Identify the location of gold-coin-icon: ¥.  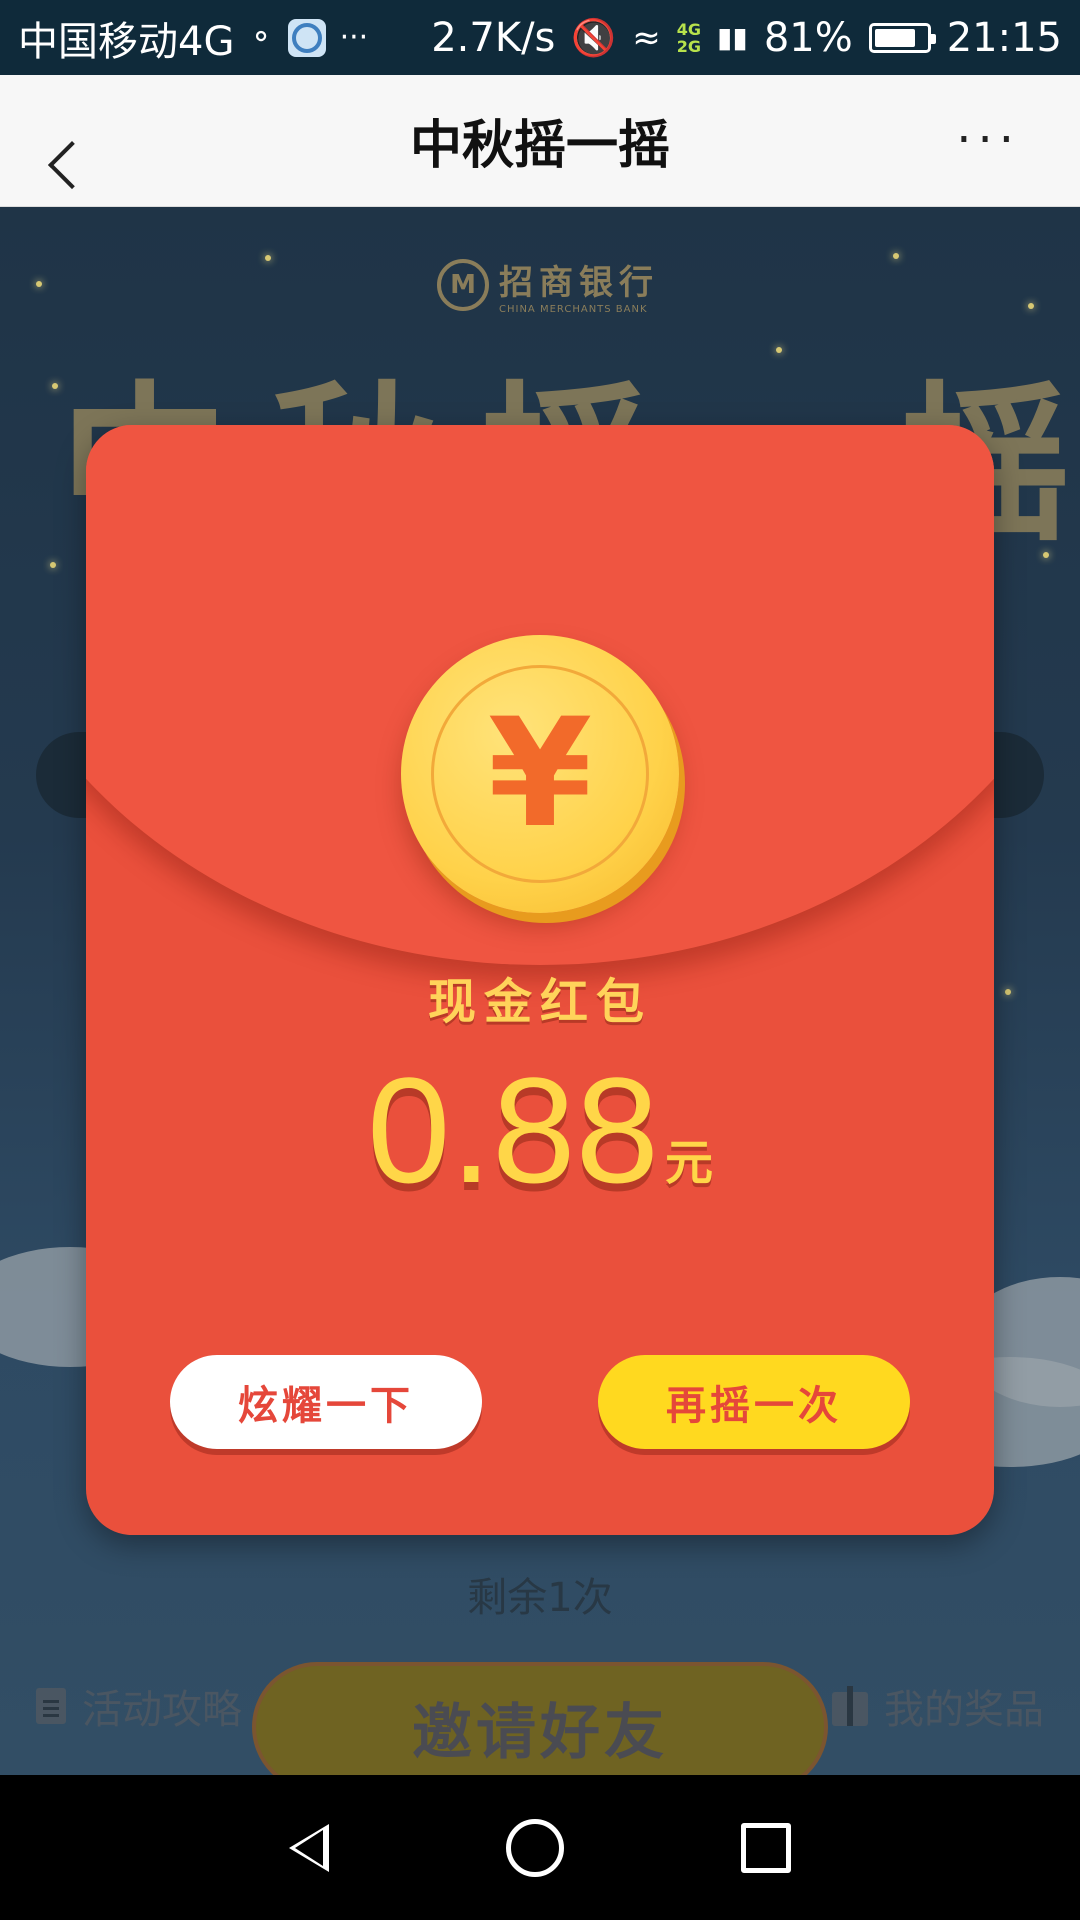
(540, 774).